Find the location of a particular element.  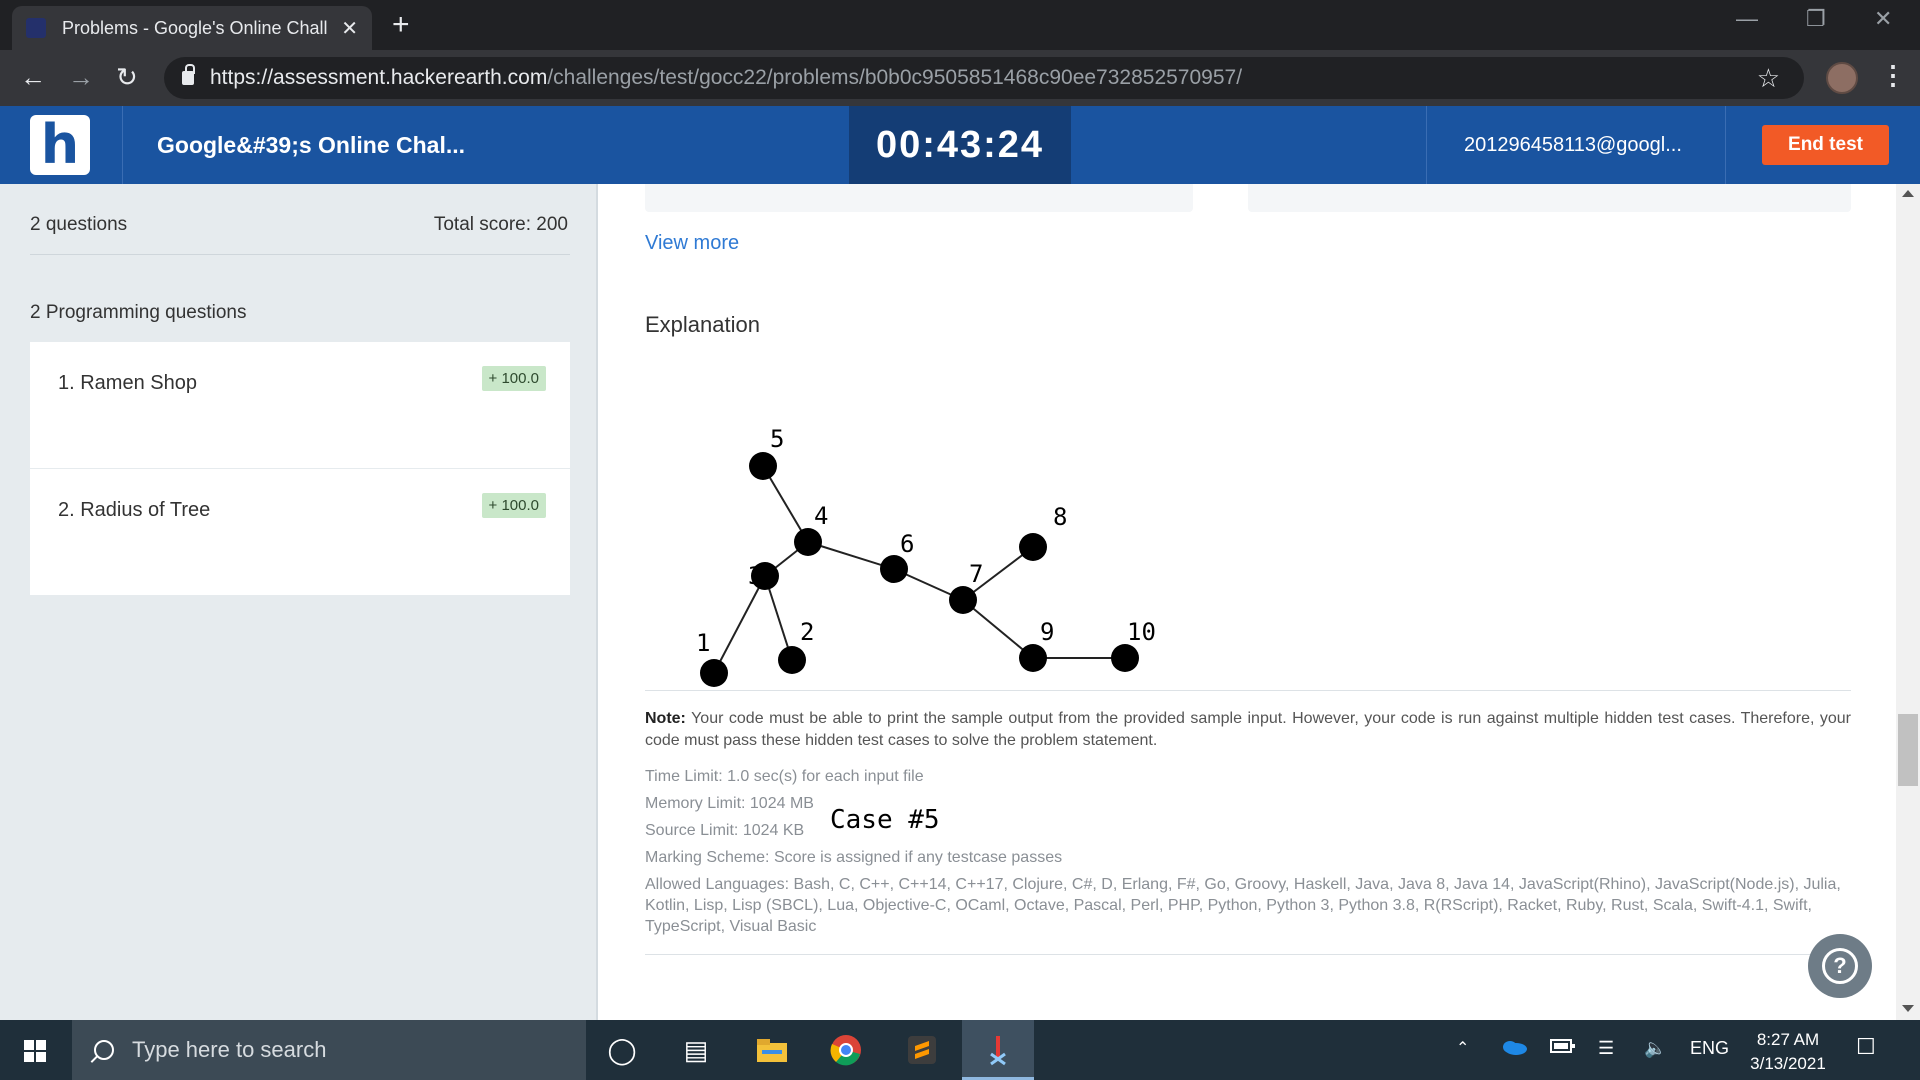

show-hidden-icons-chevron-icon: ⌃ is located at coordinates (1462, 1048).